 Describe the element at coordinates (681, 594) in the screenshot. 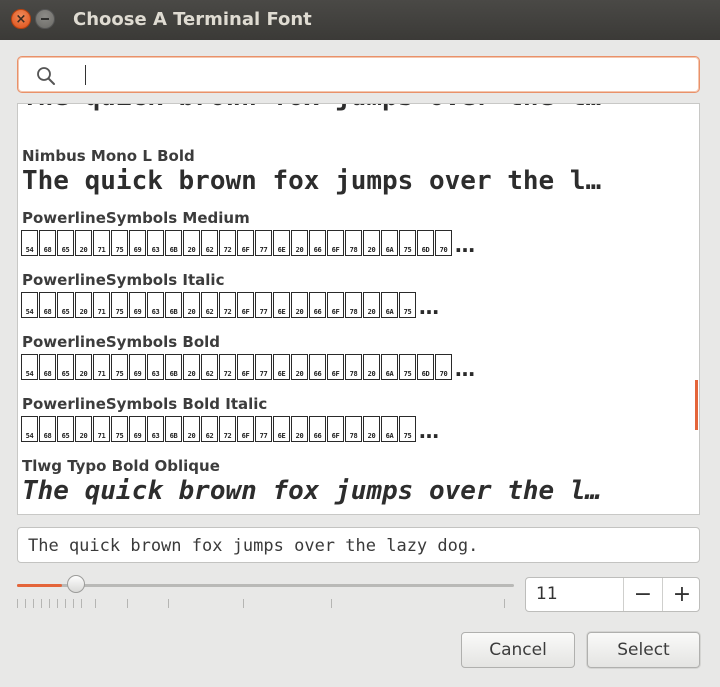

I see `increase-button: +` at that location.